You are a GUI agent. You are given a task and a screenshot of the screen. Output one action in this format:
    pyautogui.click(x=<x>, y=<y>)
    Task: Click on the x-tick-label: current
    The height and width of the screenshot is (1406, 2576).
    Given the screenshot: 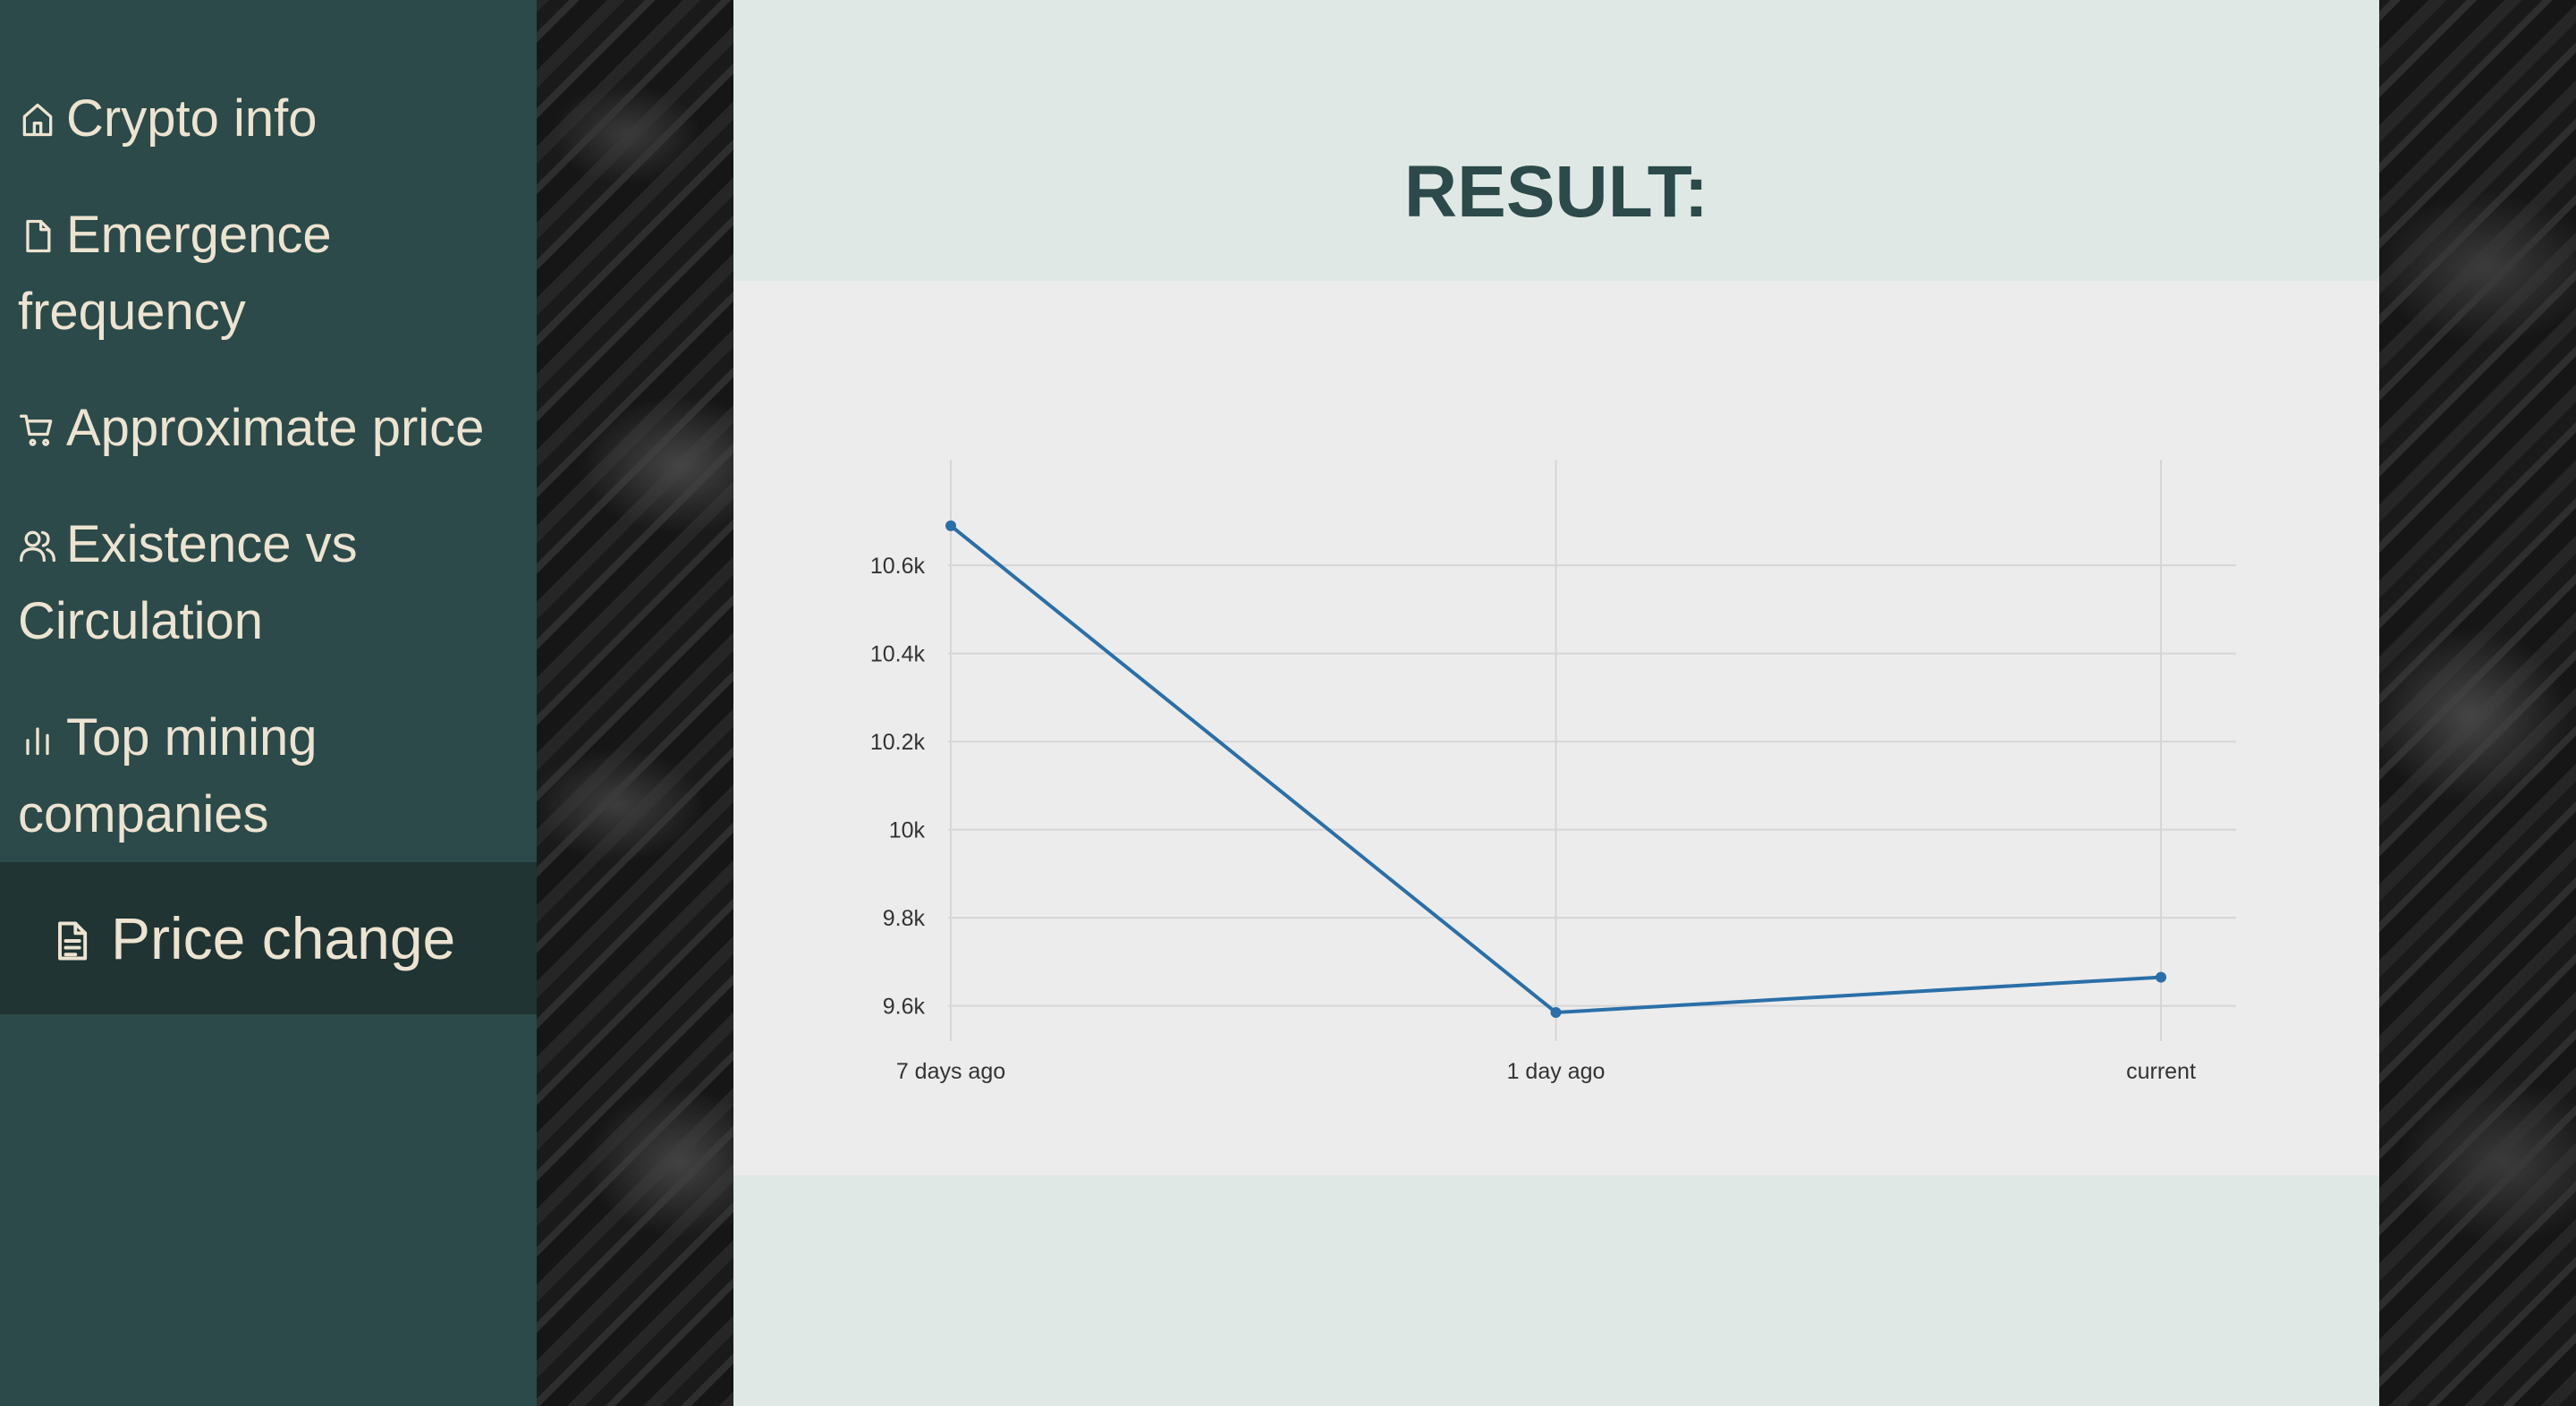 What is the action you would take?
    pyautogui.click(x=2161, y=1072)
    